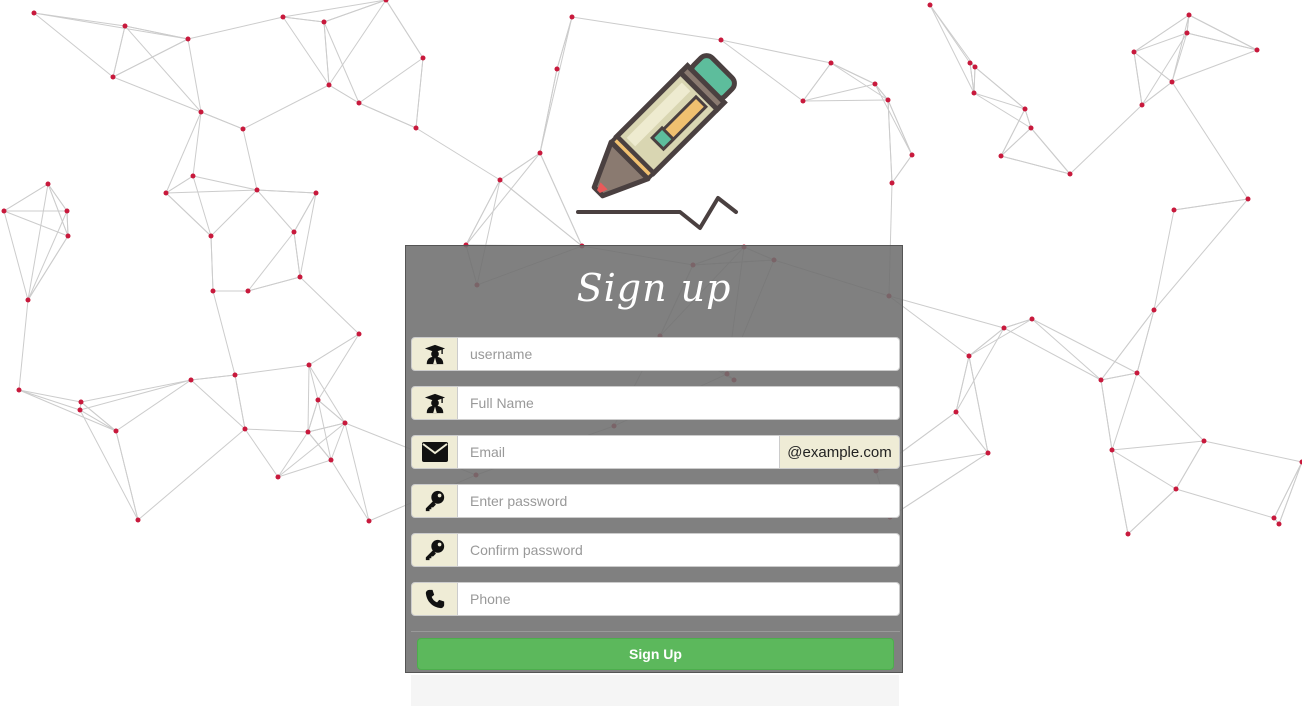 The image size is (1302, 708). Describe the element at coordinates (679, 354) in the screenshot. I see `username-input` at that location.